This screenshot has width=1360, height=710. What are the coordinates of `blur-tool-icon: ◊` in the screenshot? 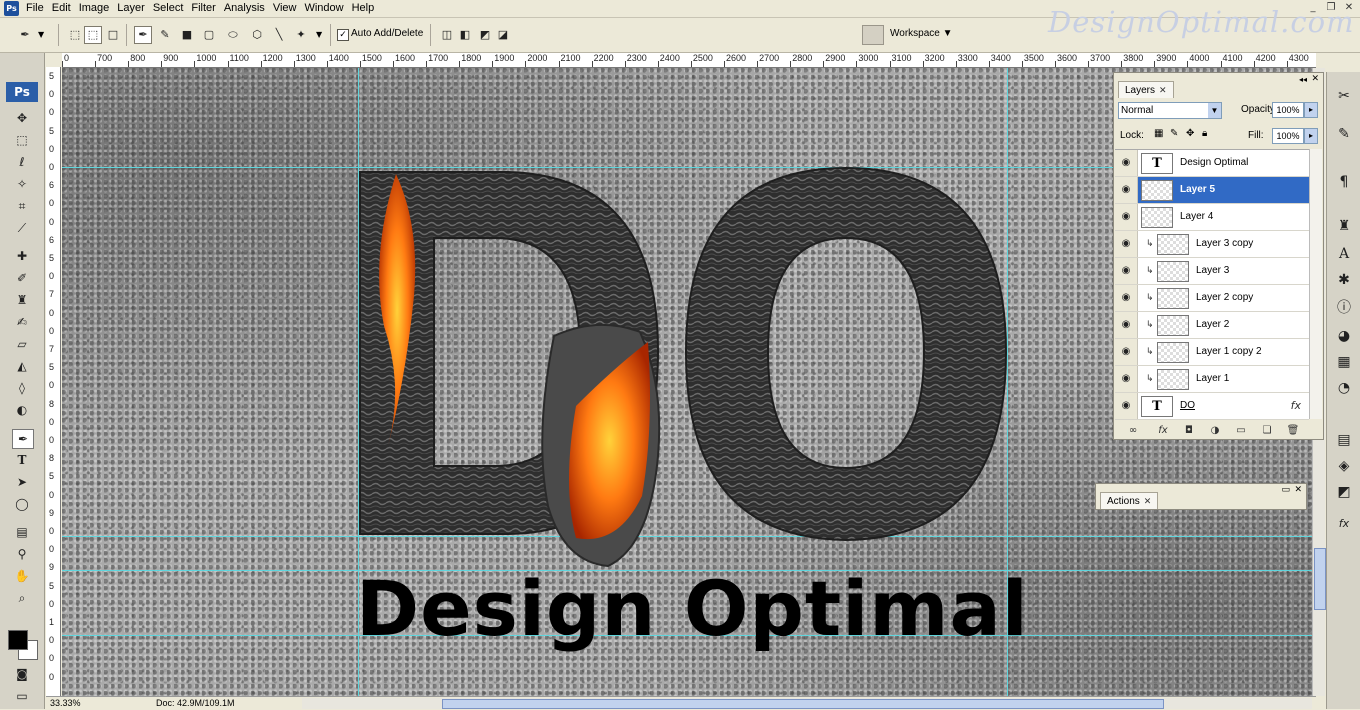 It's located at (22, 388).